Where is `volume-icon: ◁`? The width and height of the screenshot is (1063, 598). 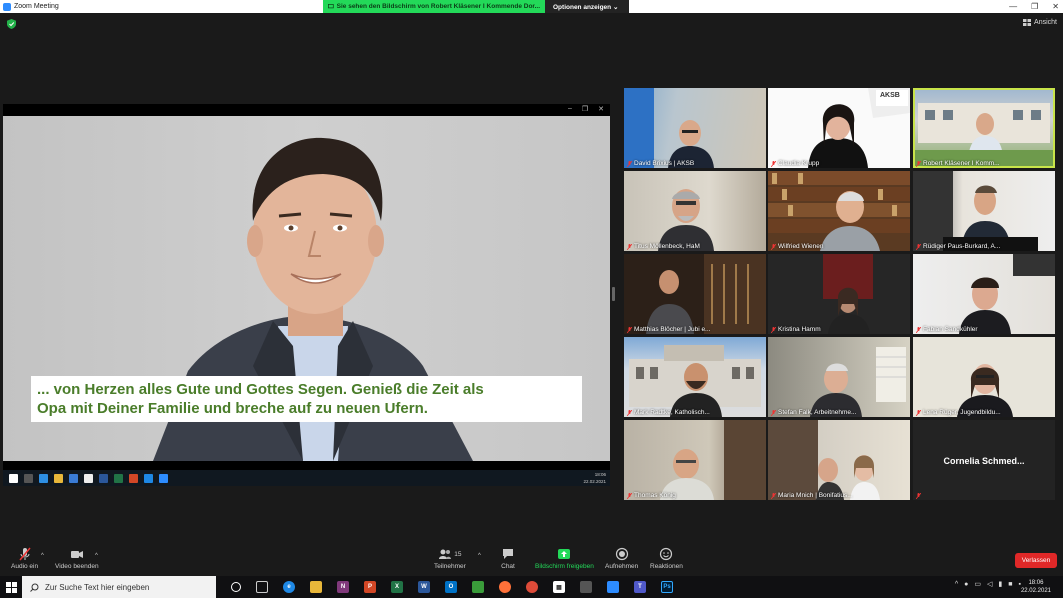 volume-icon: ◁ is located at coordinates (989, 584).